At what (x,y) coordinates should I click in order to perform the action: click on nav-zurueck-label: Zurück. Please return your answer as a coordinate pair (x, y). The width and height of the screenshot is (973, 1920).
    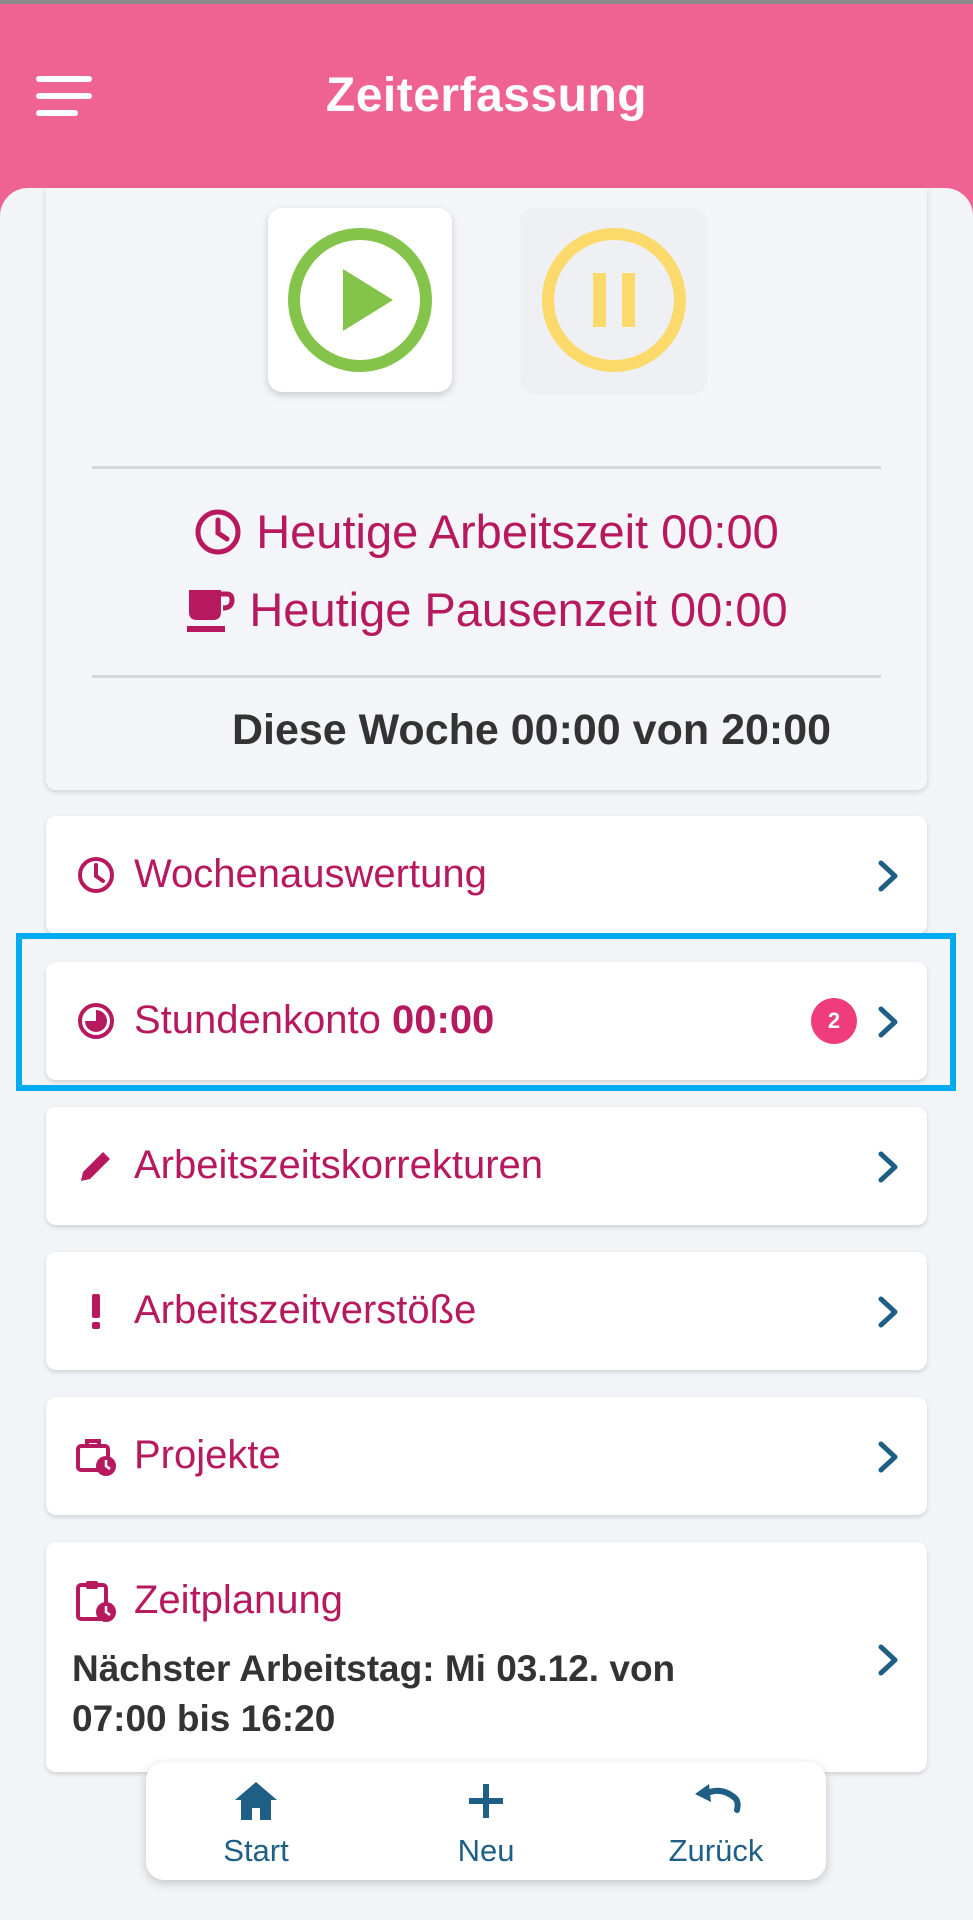
    Looking at the image, I should click on (716, 1850).